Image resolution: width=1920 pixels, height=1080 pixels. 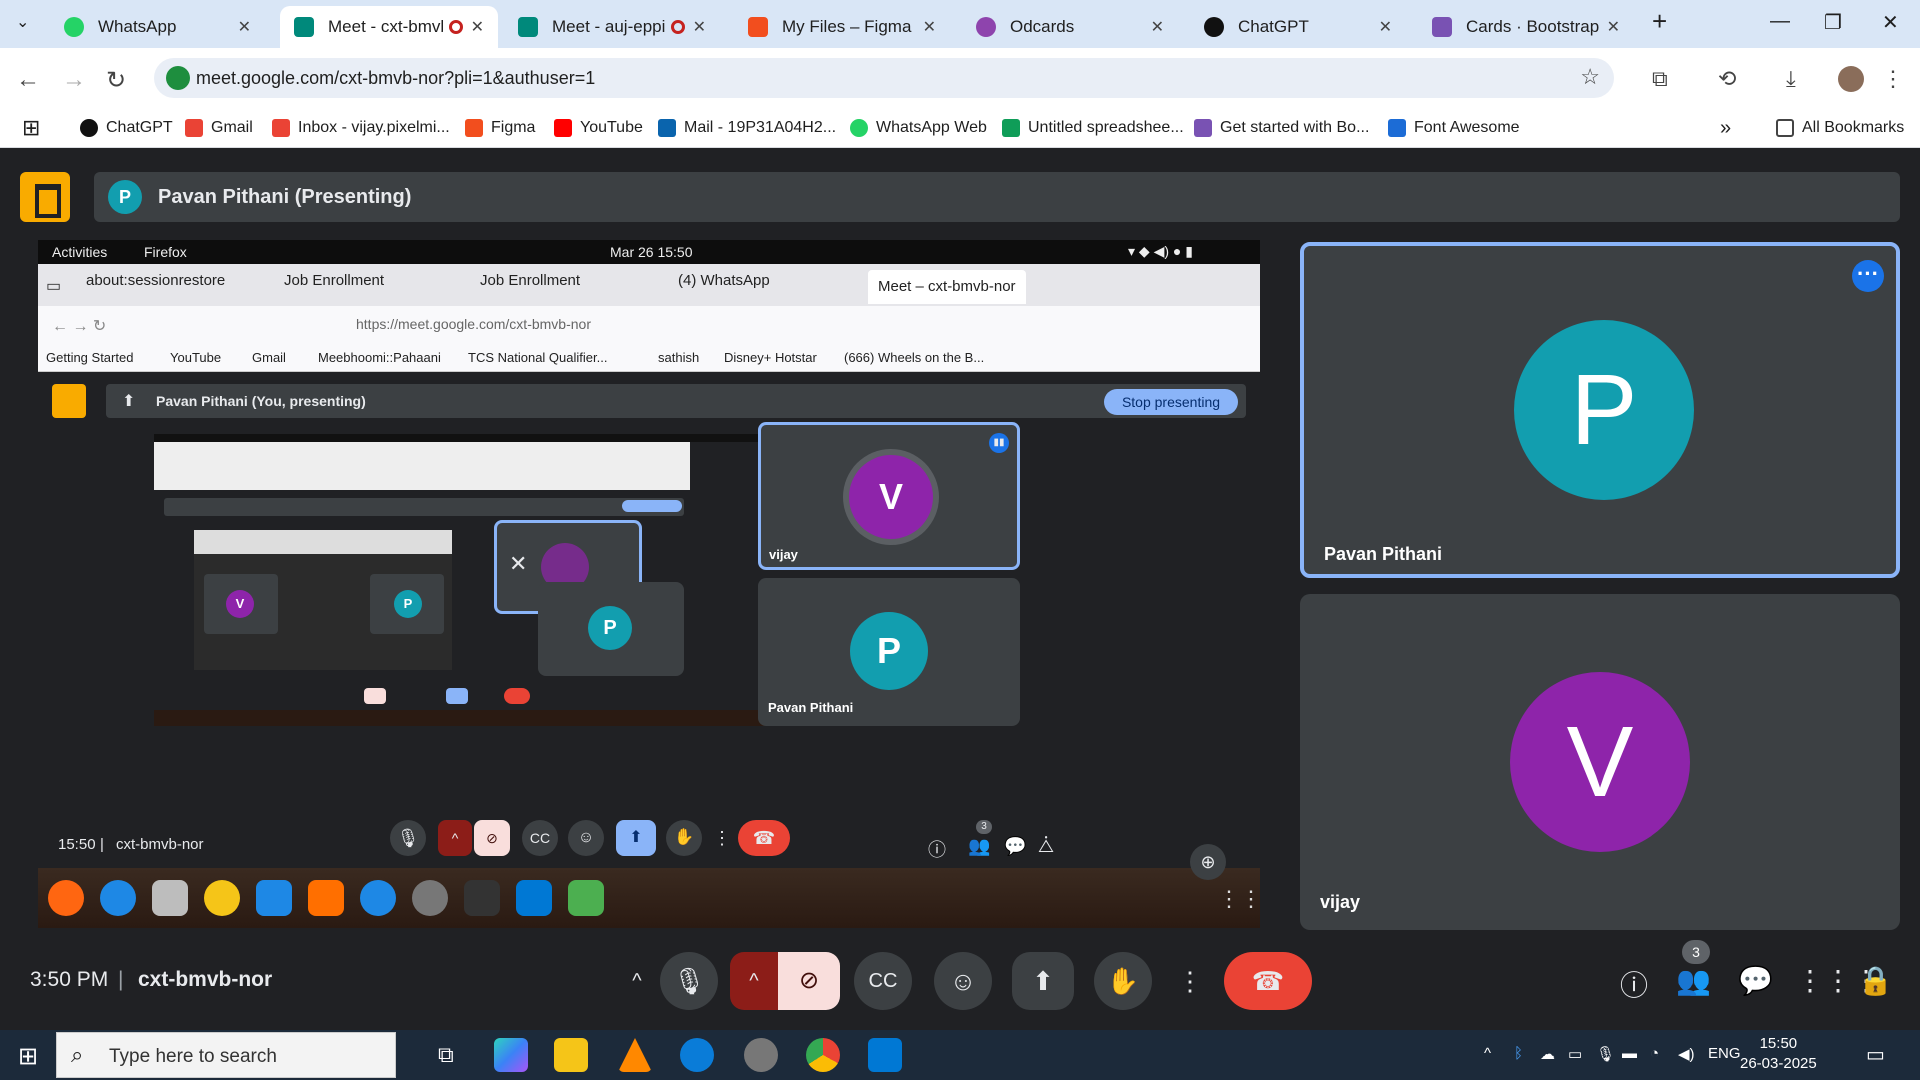 I want to click on vscode-icon, so click(x=885, y=1055).